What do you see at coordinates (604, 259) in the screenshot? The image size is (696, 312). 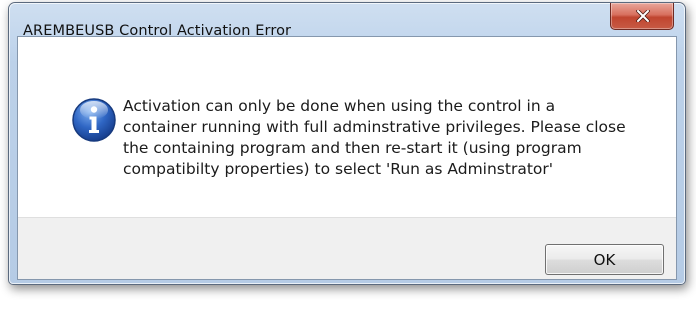 I see `ok-button: OK` at bounding box center [604, 259].